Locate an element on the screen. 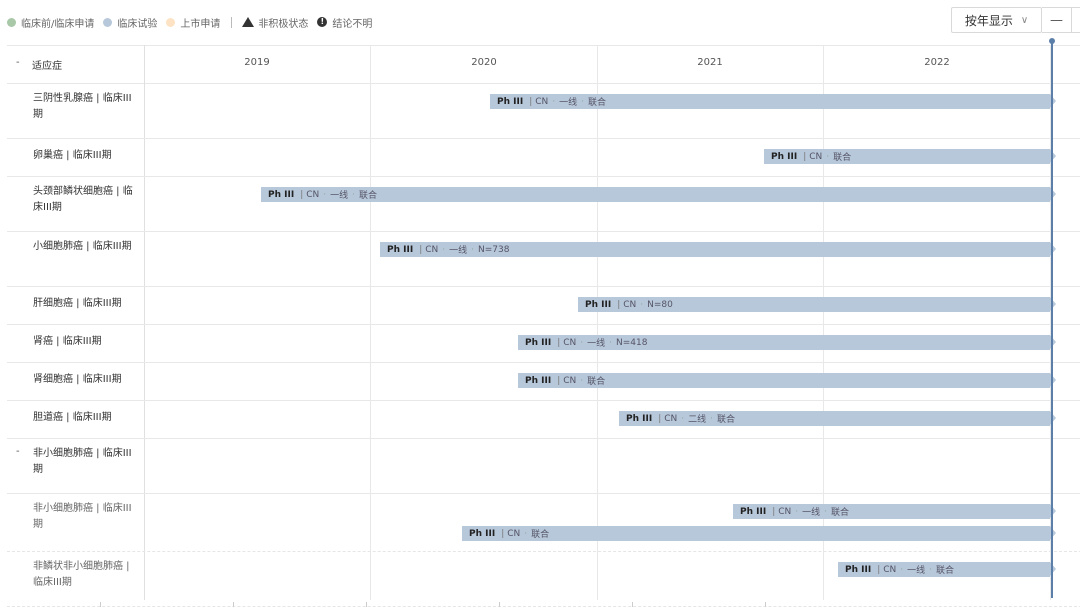 The image size is (1080, 608). minus-icon: — is located at coordinates (1056, 20).